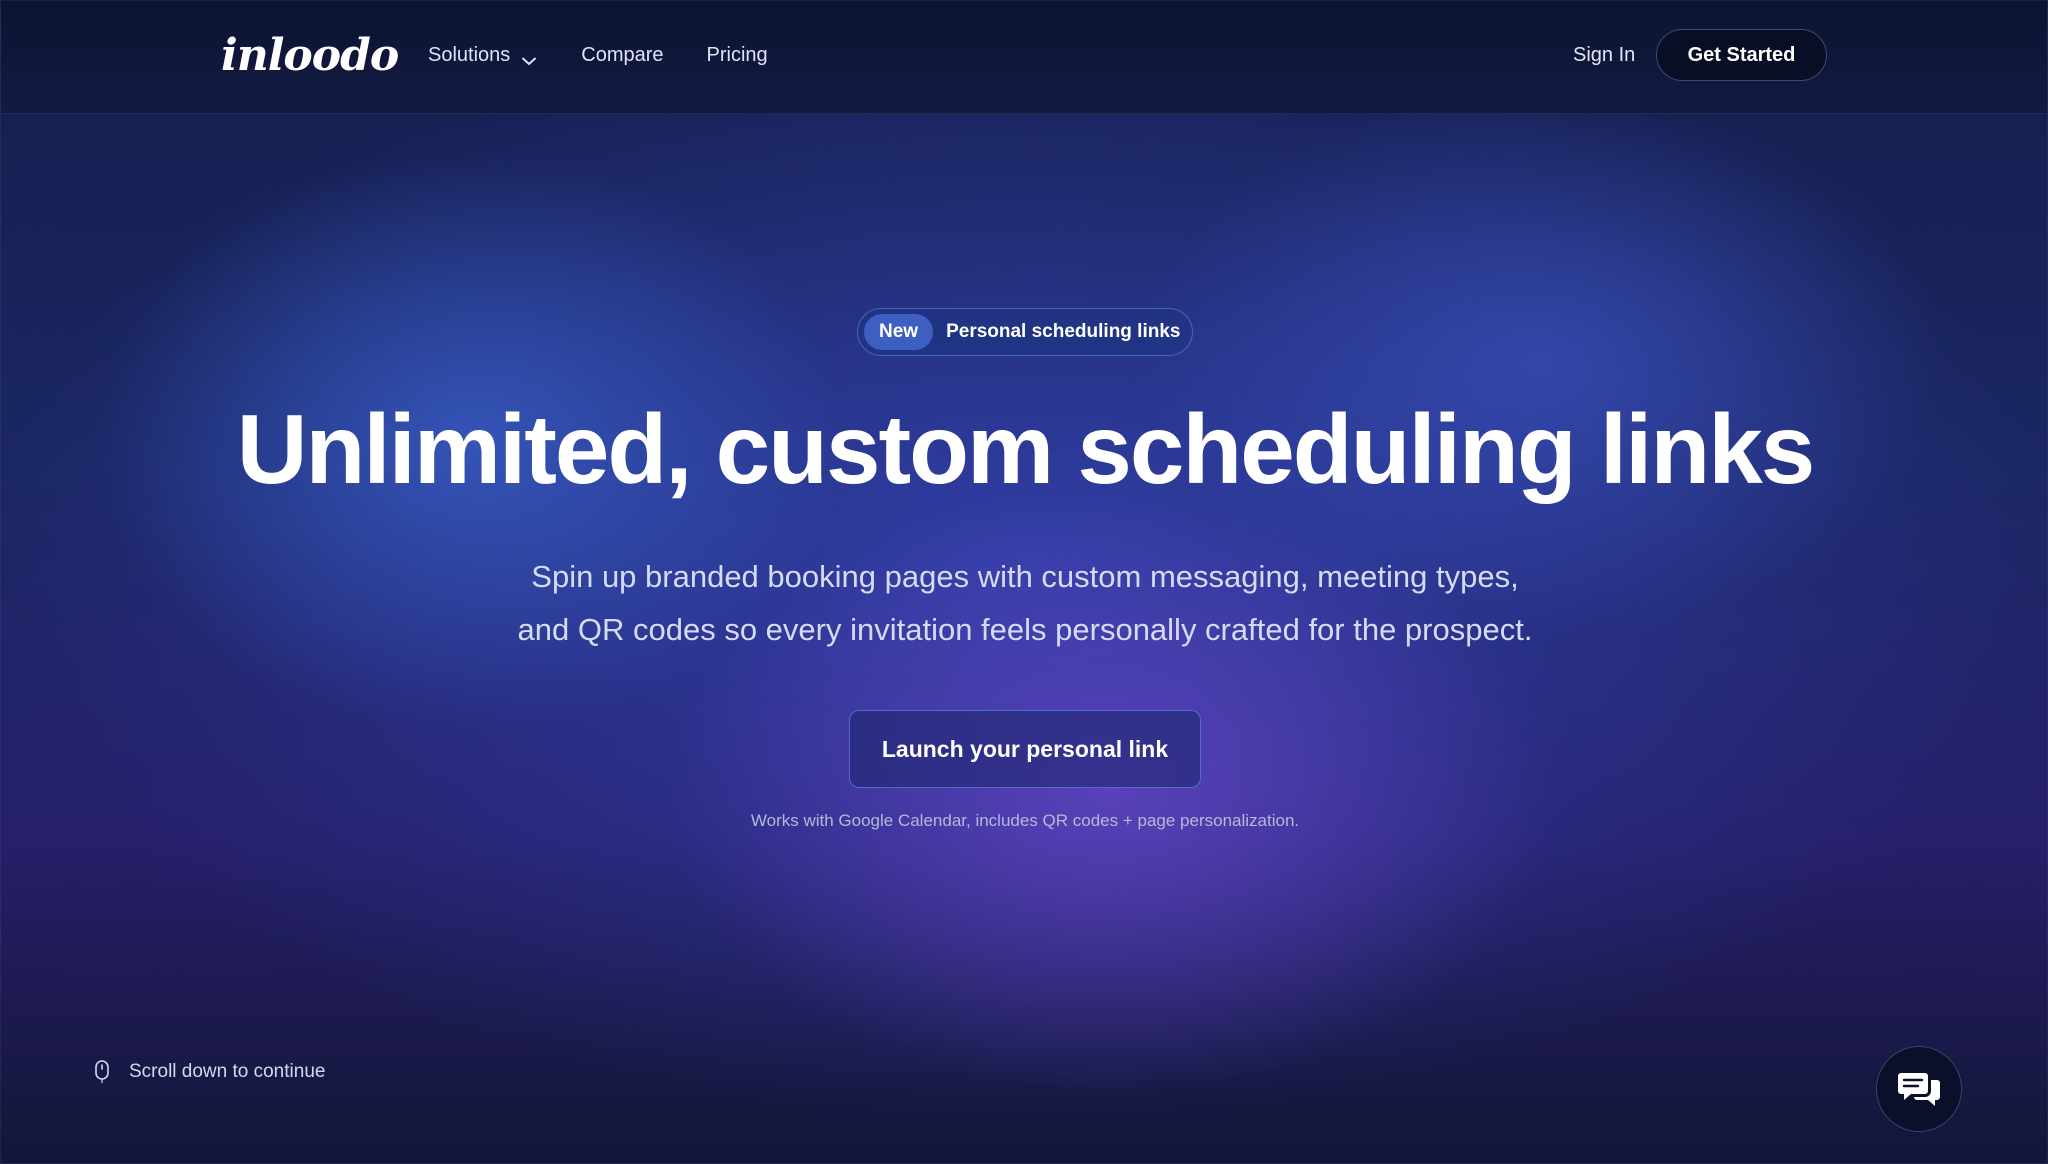 Image resolution: width=2048 pixels, height=1164 pixels. I want to click on nav-item-compare-label: Compare, so click(622, 55).